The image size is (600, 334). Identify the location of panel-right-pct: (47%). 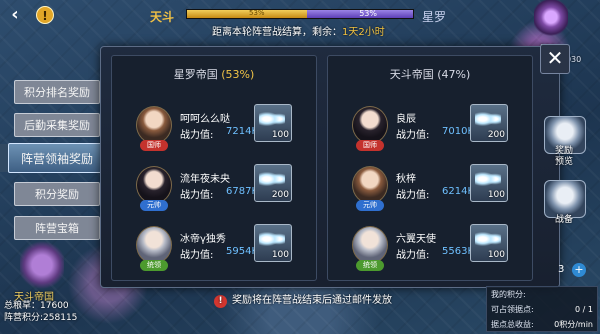
(454, 74).